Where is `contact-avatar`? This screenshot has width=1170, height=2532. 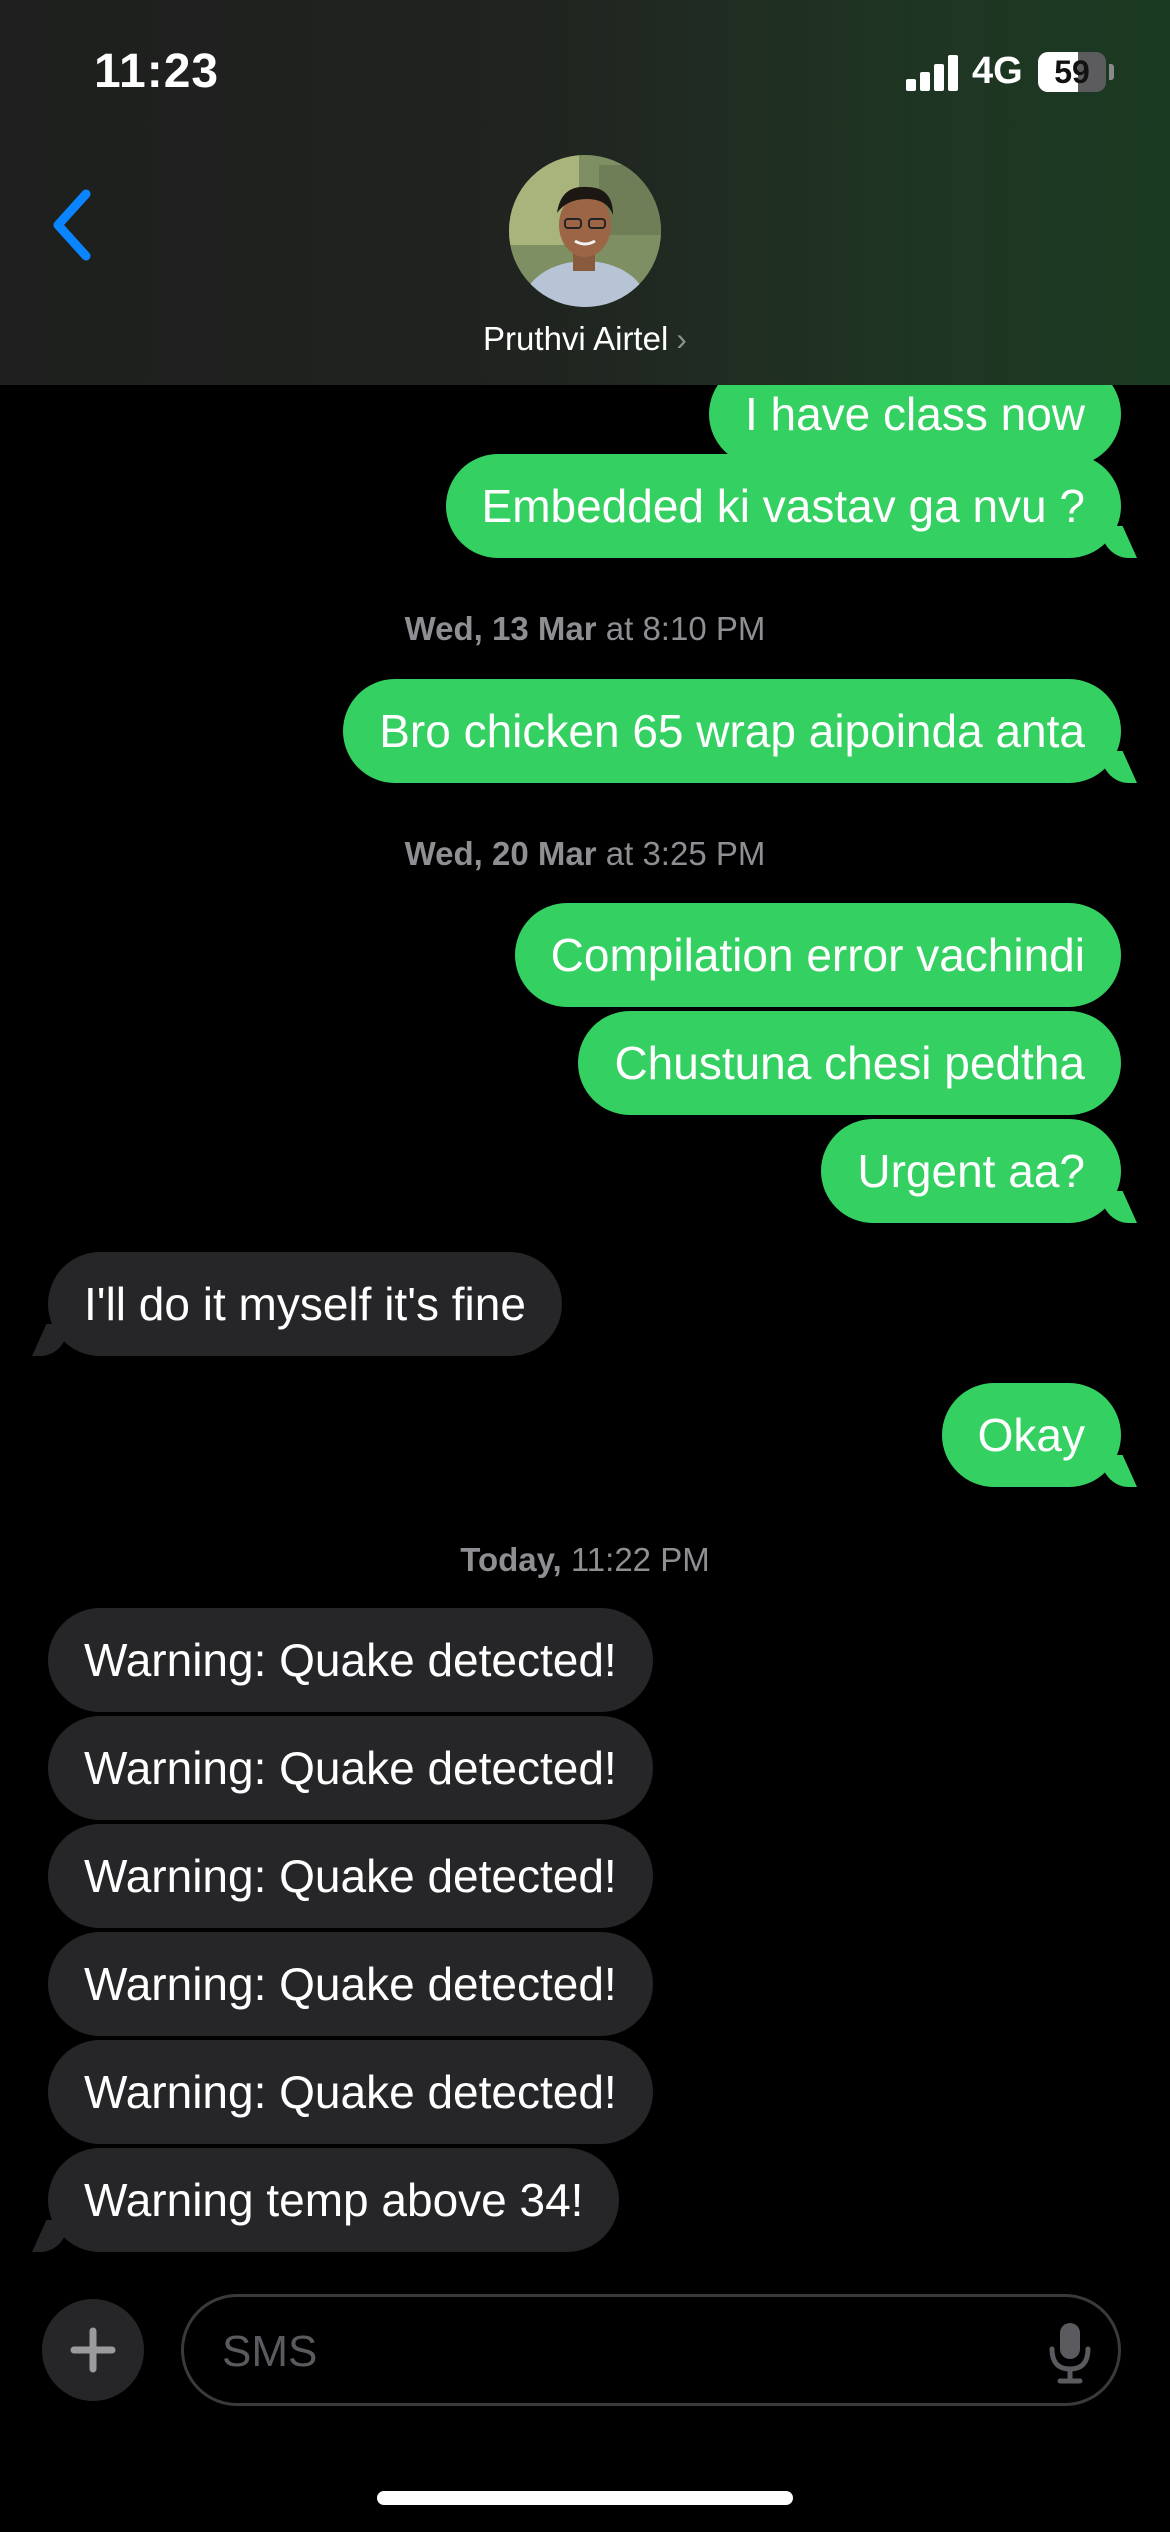
contact-avatar is located at coordinates (585, 231).